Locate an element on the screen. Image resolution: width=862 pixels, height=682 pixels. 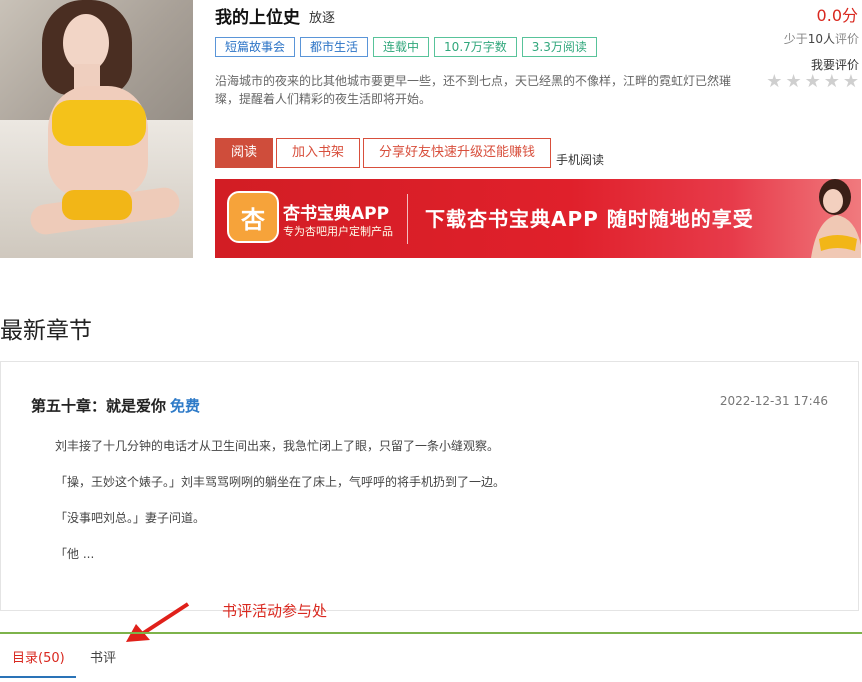
banner-app-name: 杏书宝典APP is located at coordinates (336, 214).